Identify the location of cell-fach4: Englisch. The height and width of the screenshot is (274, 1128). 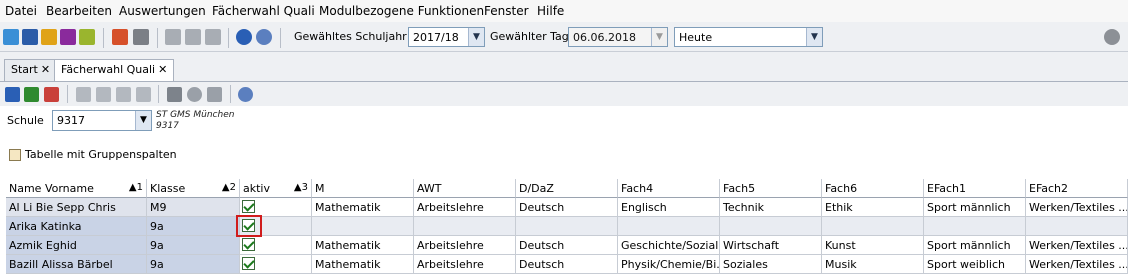
(669, 207).